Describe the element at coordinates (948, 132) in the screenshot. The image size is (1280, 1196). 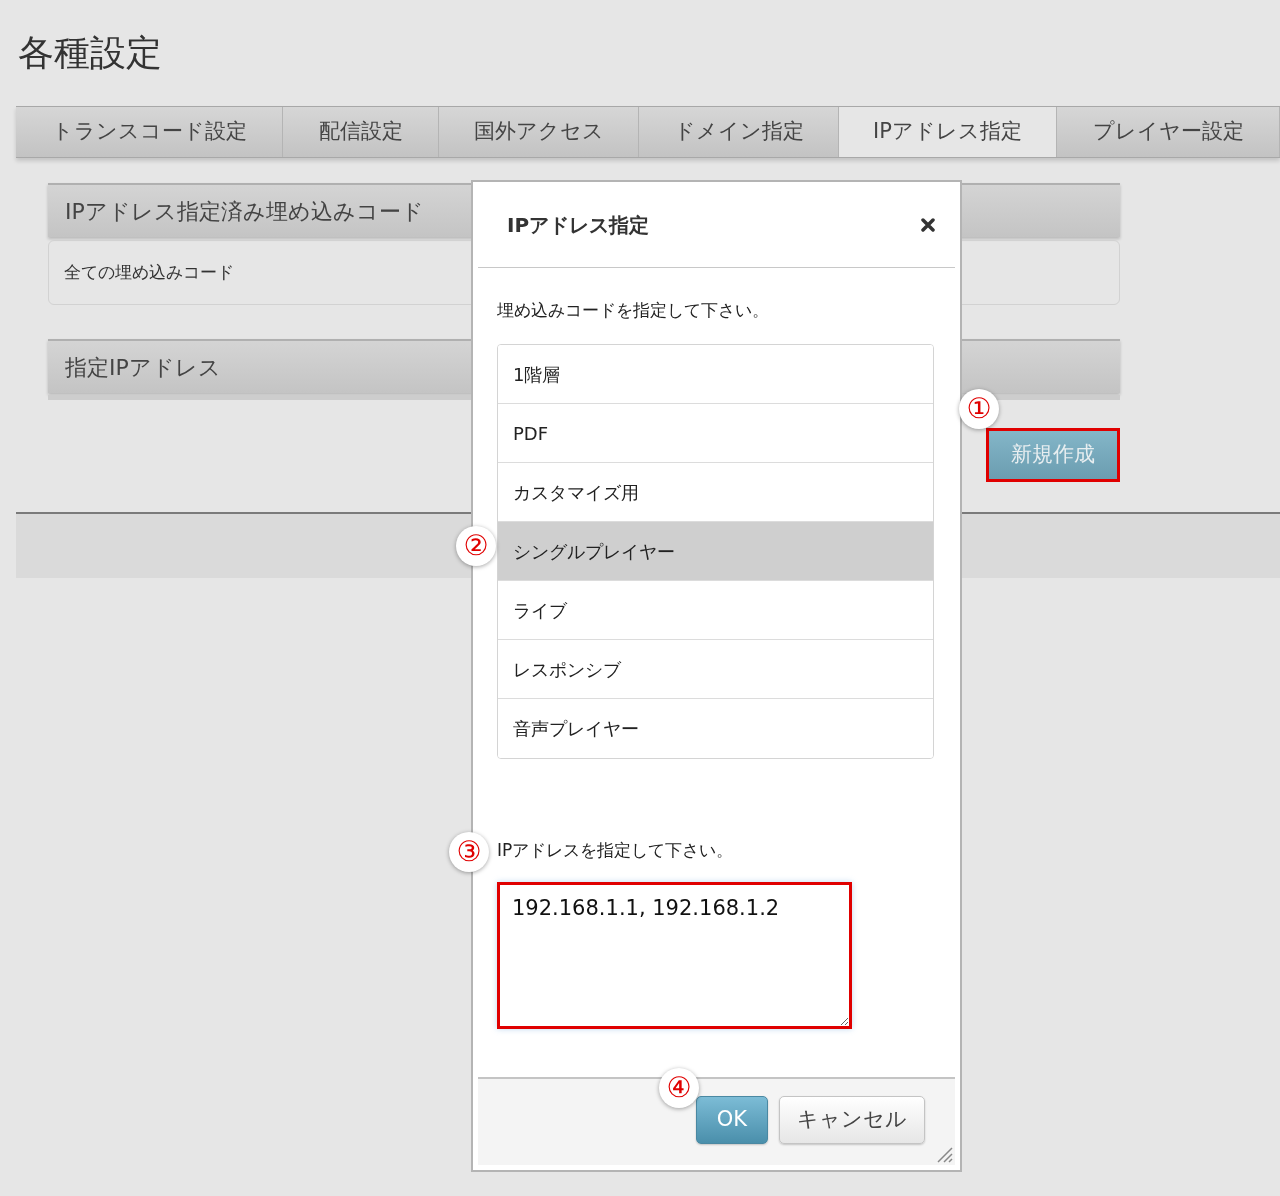
I see `tab: IPアドレス指定` at that location.